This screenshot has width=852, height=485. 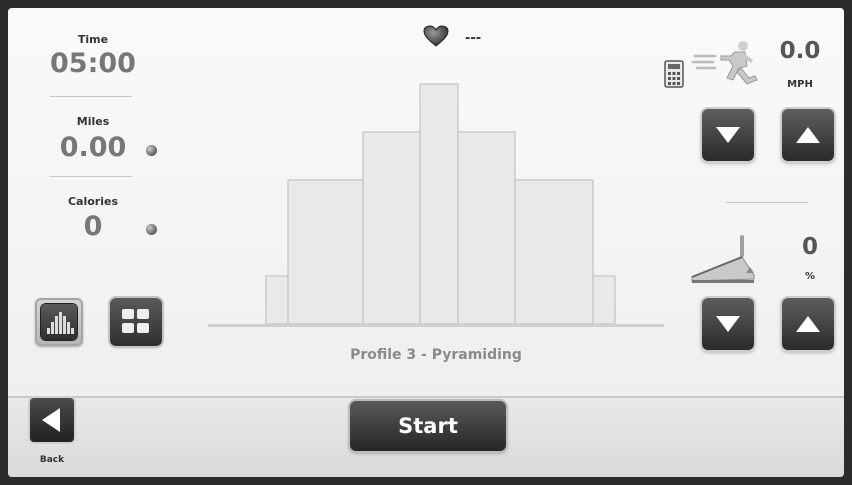 I want to click on incline-decrease-button, so click(x=728, y=324).